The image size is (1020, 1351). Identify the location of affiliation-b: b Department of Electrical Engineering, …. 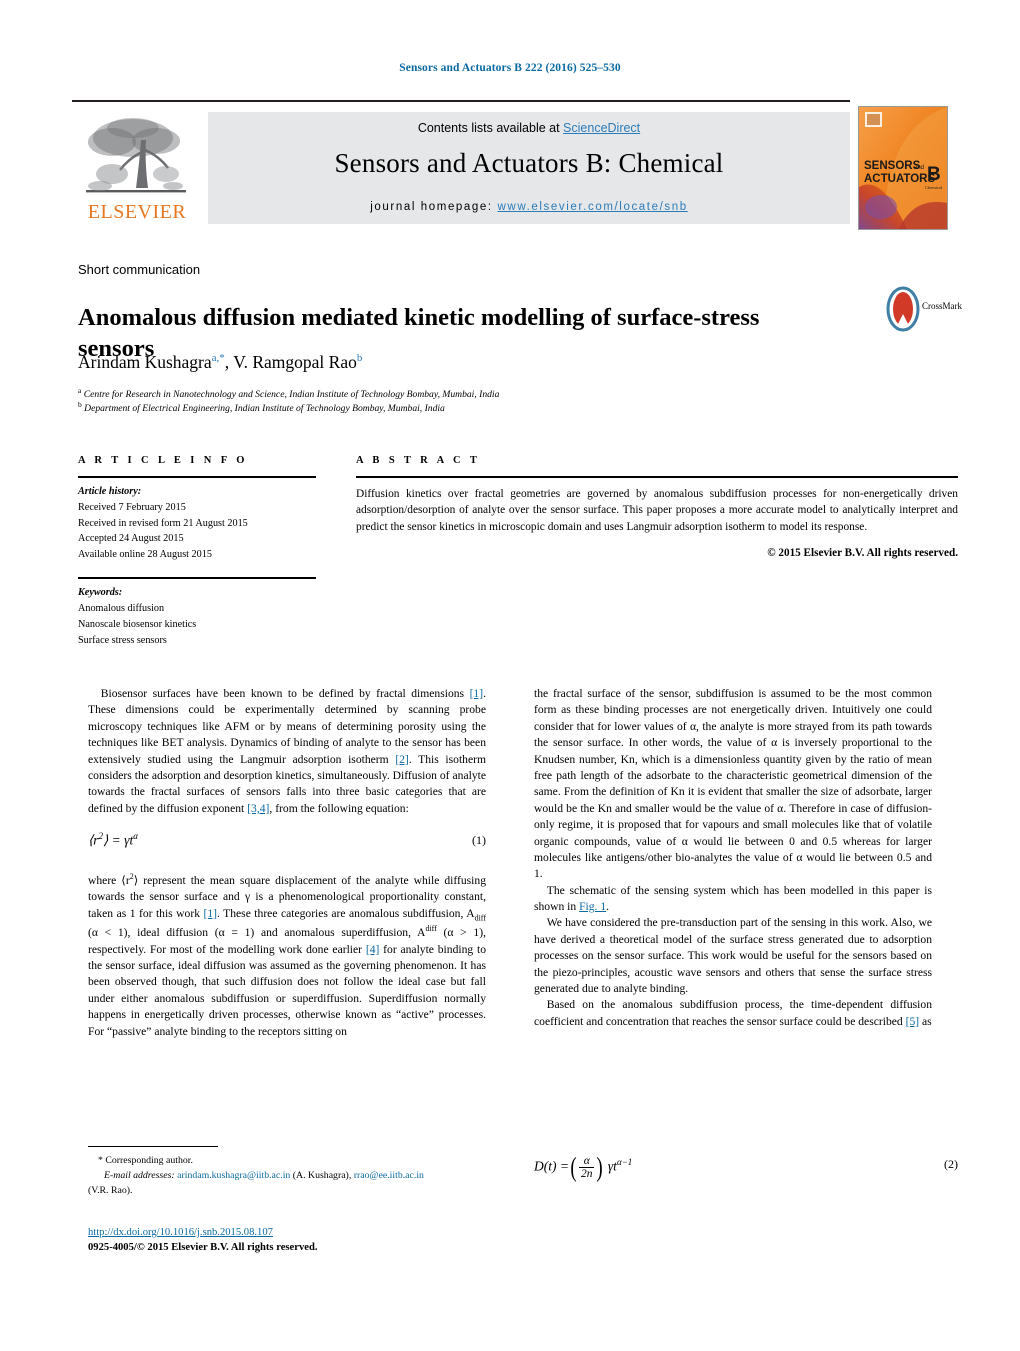
(458, 408).